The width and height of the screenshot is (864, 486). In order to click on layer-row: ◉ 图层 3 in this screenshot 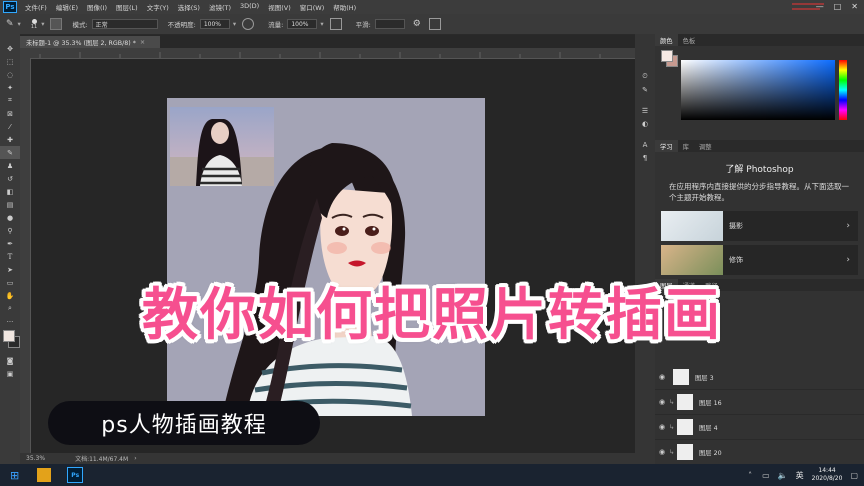, I will do `click(759, 377)`.